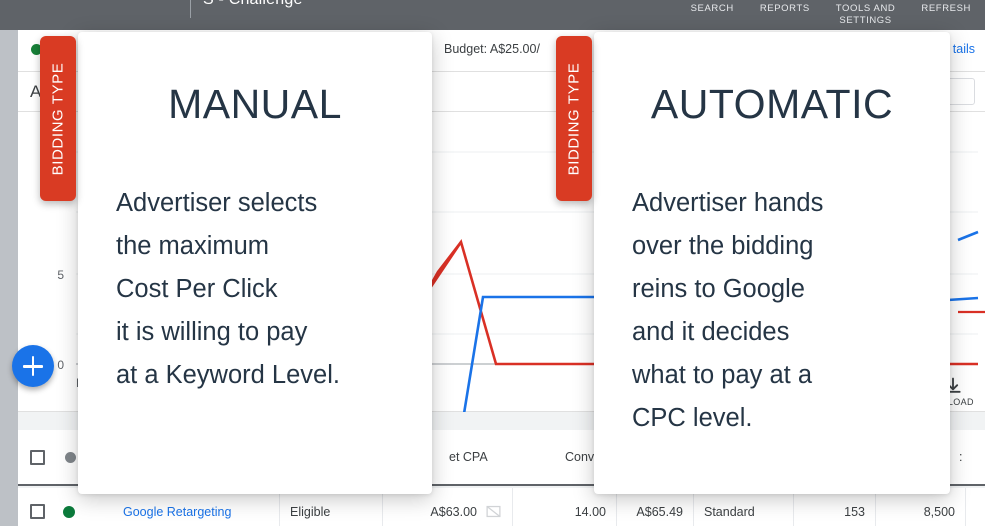  What do you see at coordinates (37, 457) in the screenshot?
I see `select-all-checkbox` at bounding box center [37, 457].